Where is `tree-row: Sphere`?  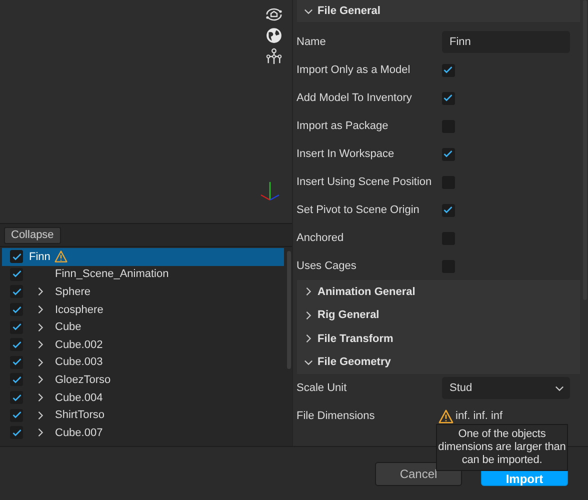 tree-row: Sphere is located at coordinates (143, 292).